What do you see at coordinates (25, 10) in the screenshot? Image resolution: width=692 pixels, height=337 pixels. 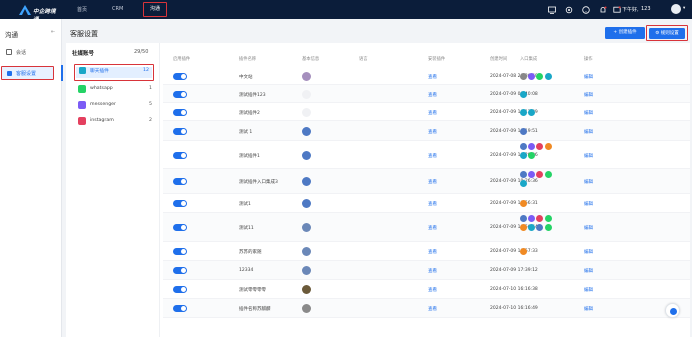 I see `logo-icon` at bounding box center [25, 10].